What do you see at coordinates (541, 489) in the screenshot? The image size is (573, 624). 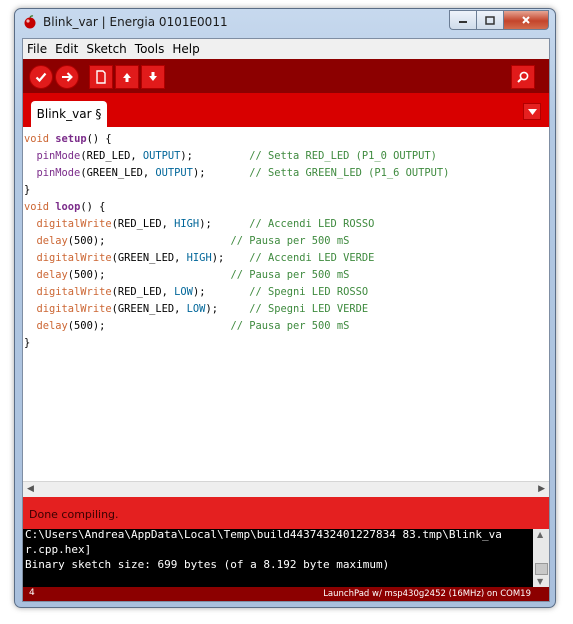 I see `scroll-right-icon: ▶` at bounding box center [541, 489].